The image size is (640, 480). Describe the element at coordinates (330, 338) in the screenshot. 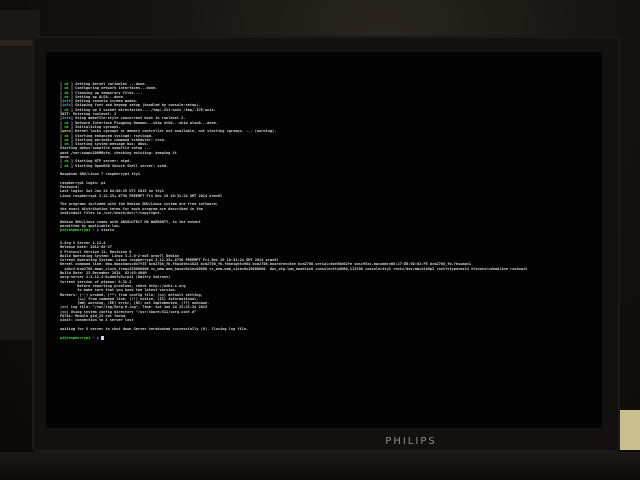

I see `shell-prompt-line: pi@raspberrypi ~ $` at that location.